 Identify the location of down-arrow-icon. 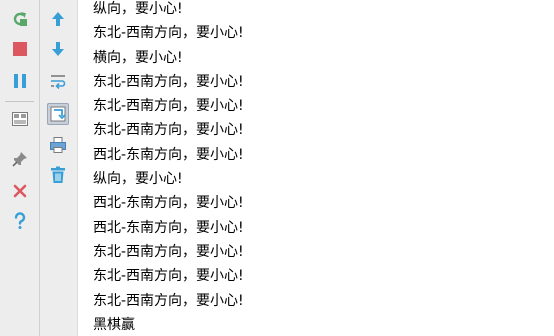
(58, 49).